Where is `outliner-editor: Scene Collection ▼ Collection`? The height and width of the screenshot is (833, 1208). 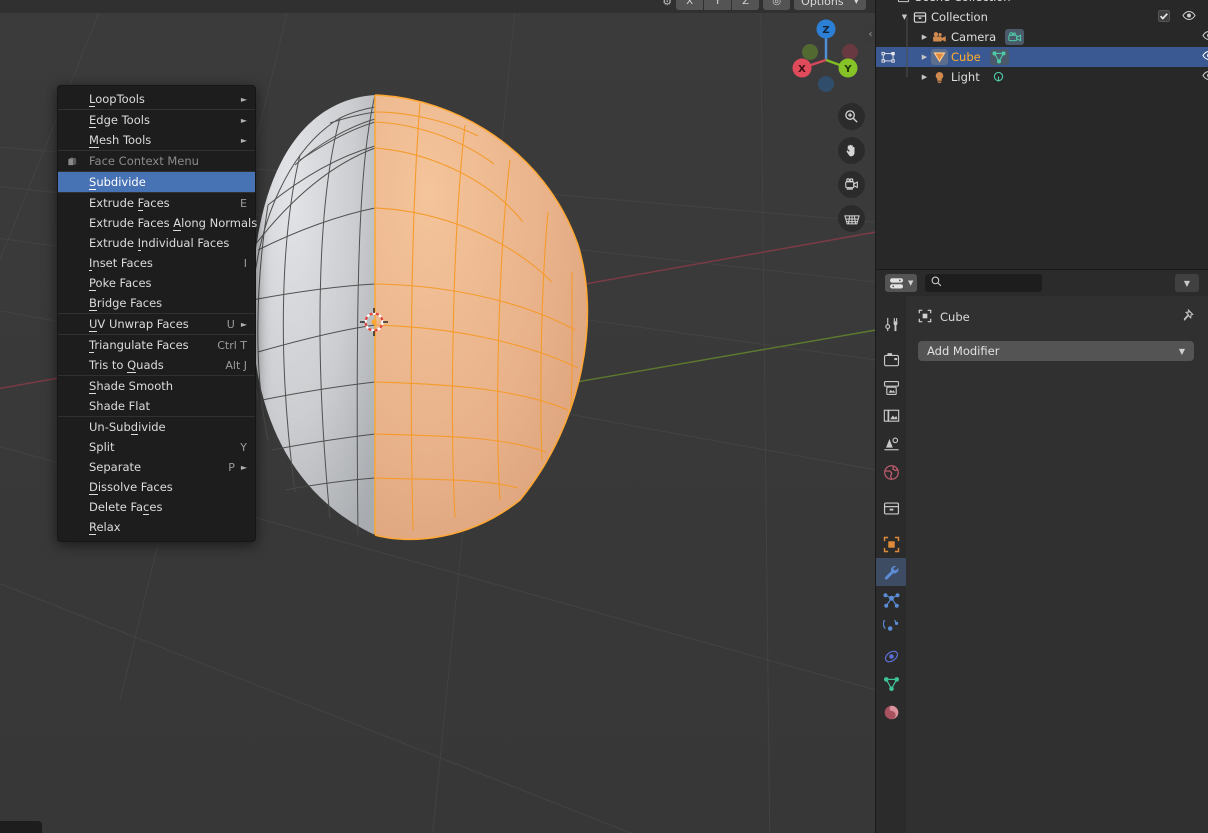
outliner-editor: Scene Collection ▼ Collection is located at coordinates (1042, 135).